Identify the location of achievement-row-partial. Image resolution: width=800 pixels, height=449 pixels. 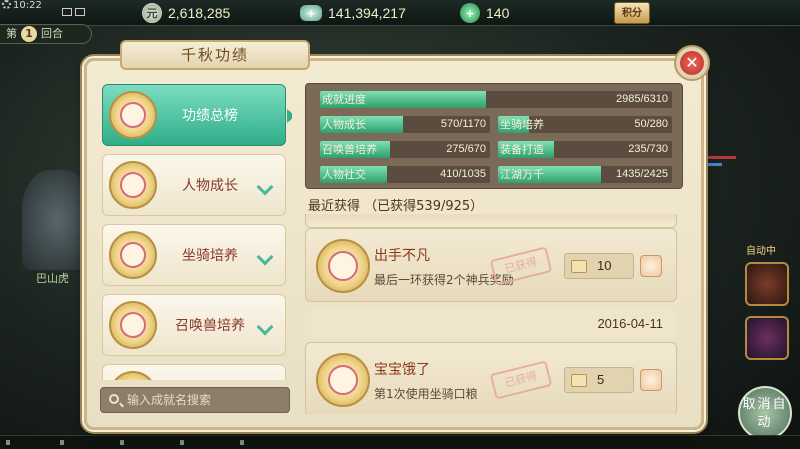
(491, 221).